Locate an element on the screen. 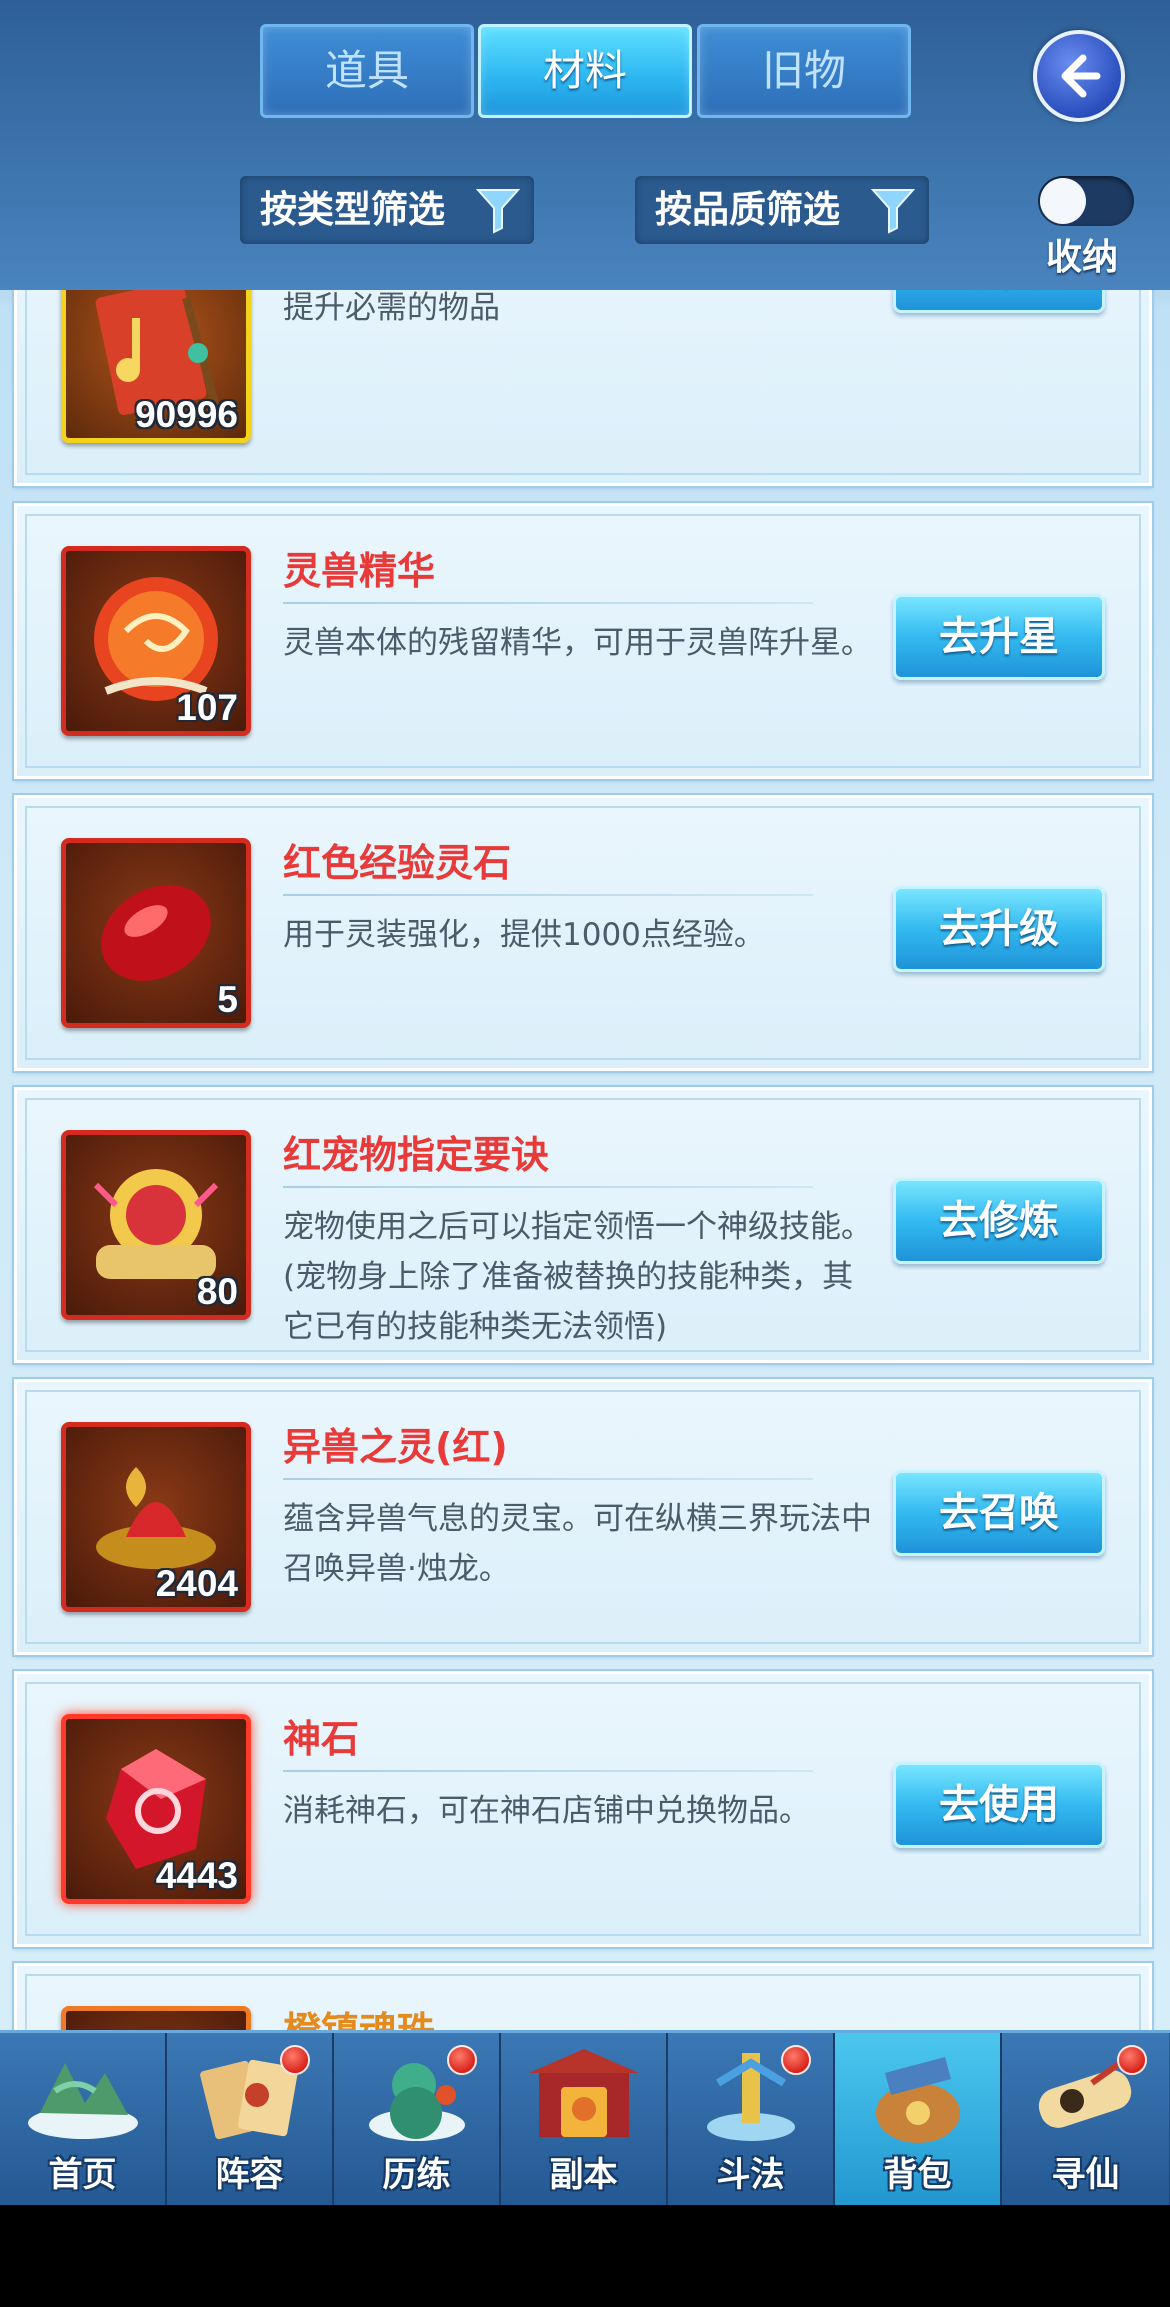  item-name: 红宠物指定要诀 is located at coordinates (416, 1155).